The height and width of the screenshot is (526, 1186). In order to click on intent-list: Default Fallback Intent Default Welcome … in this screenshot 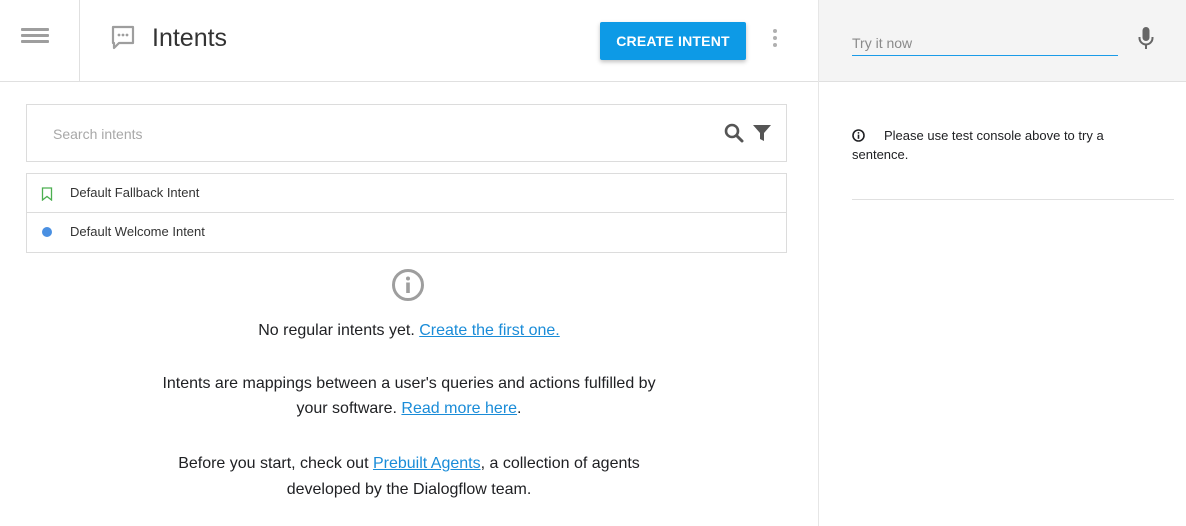, I will do `click(406, 213)`.